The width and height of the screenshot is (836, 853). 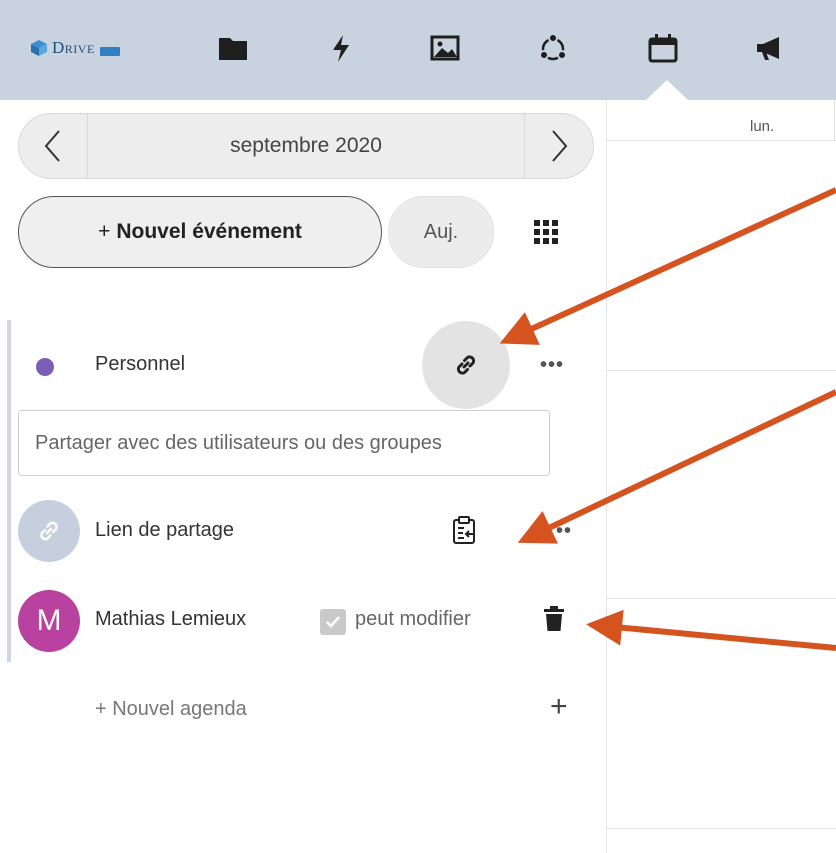 What do you see at coordinates (770, 48) in the screenshot?
I see `megaphone-icon` at bounding box center [770, 48].